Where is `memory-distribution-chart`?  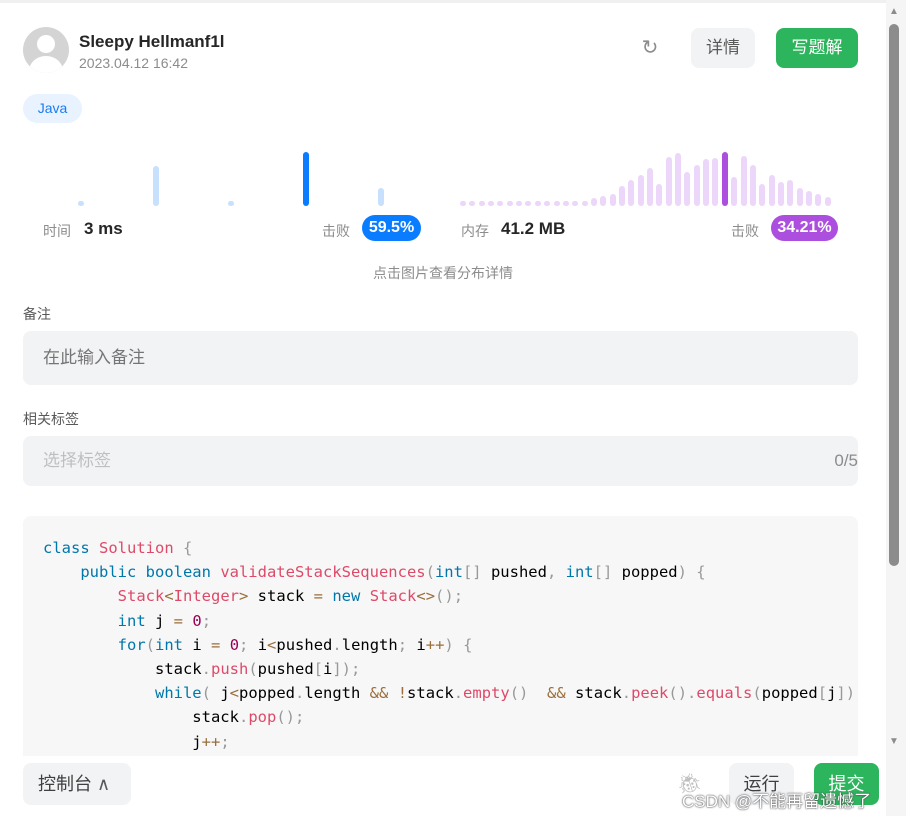 memory-distribution-chart is located at coordinates (650, 173).